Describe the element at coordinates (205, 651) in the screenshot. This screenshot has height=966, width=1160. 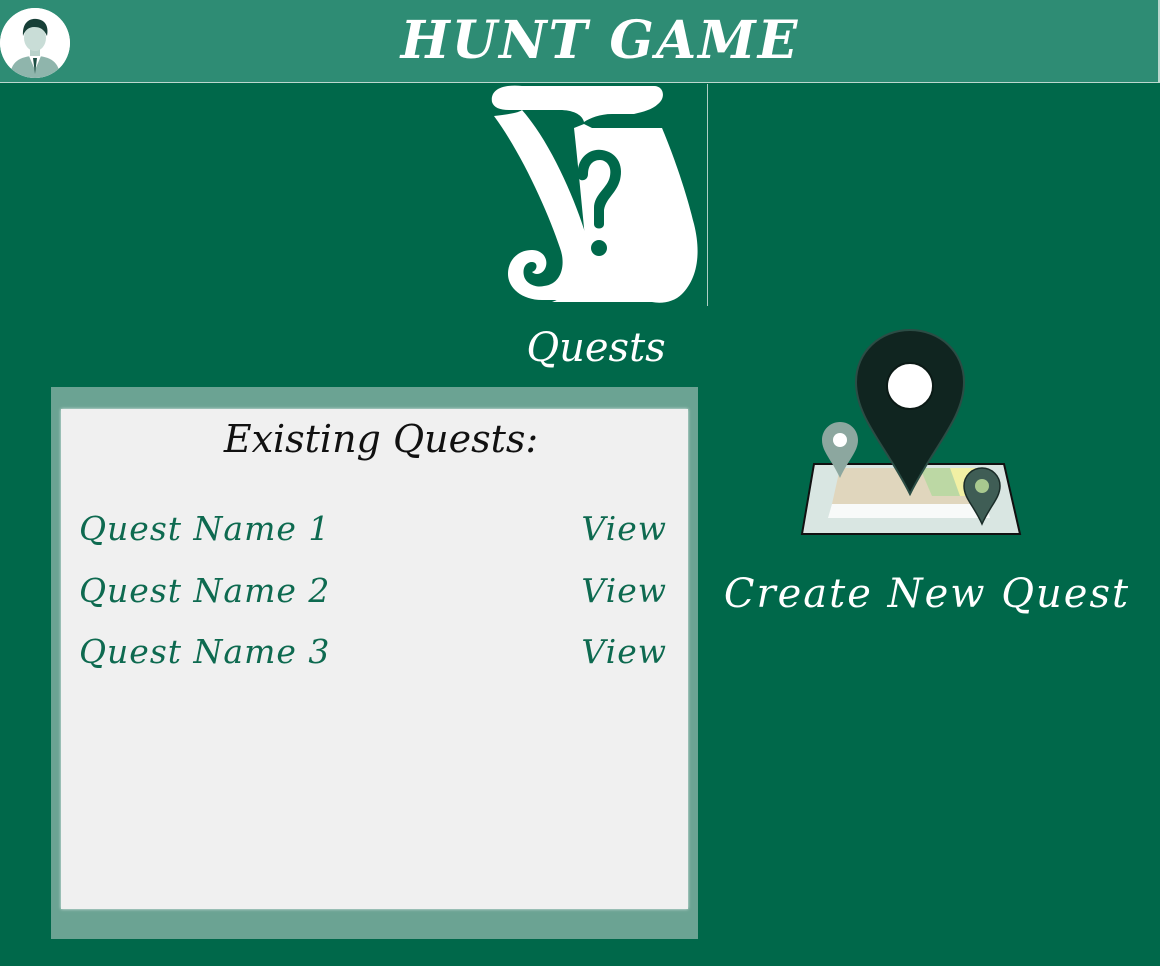
I see `quest-name: Quest Name 3` at that location.